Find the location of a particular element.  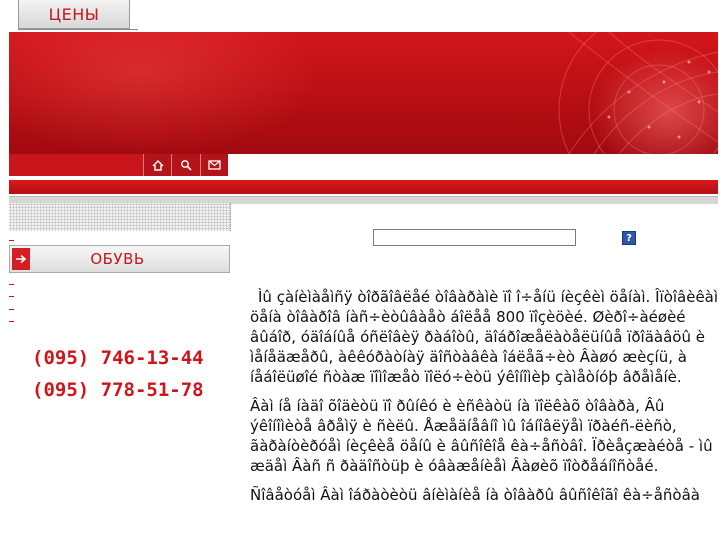

phone-number-2: (095) 778-51-78 is located at coordinates (118, 390).